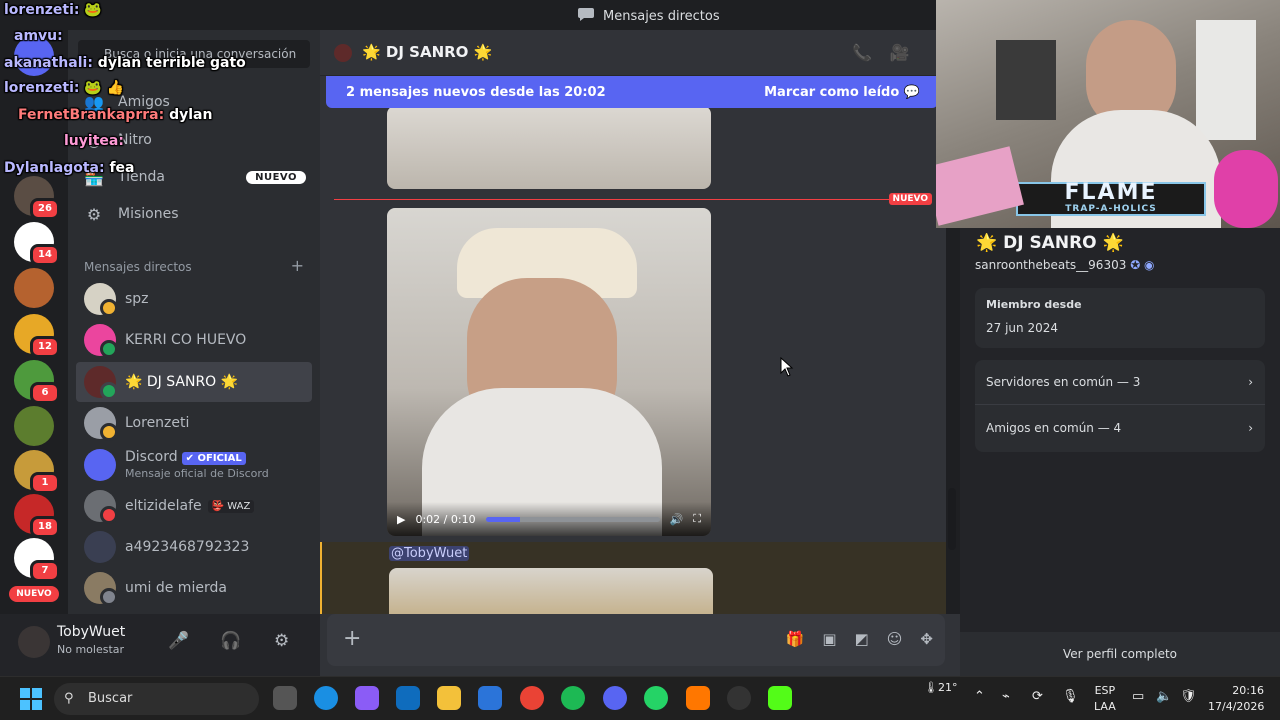  Describe the element at coordinates (952, 519) in the screenshot. I see `chat-scrollbar` at that location.